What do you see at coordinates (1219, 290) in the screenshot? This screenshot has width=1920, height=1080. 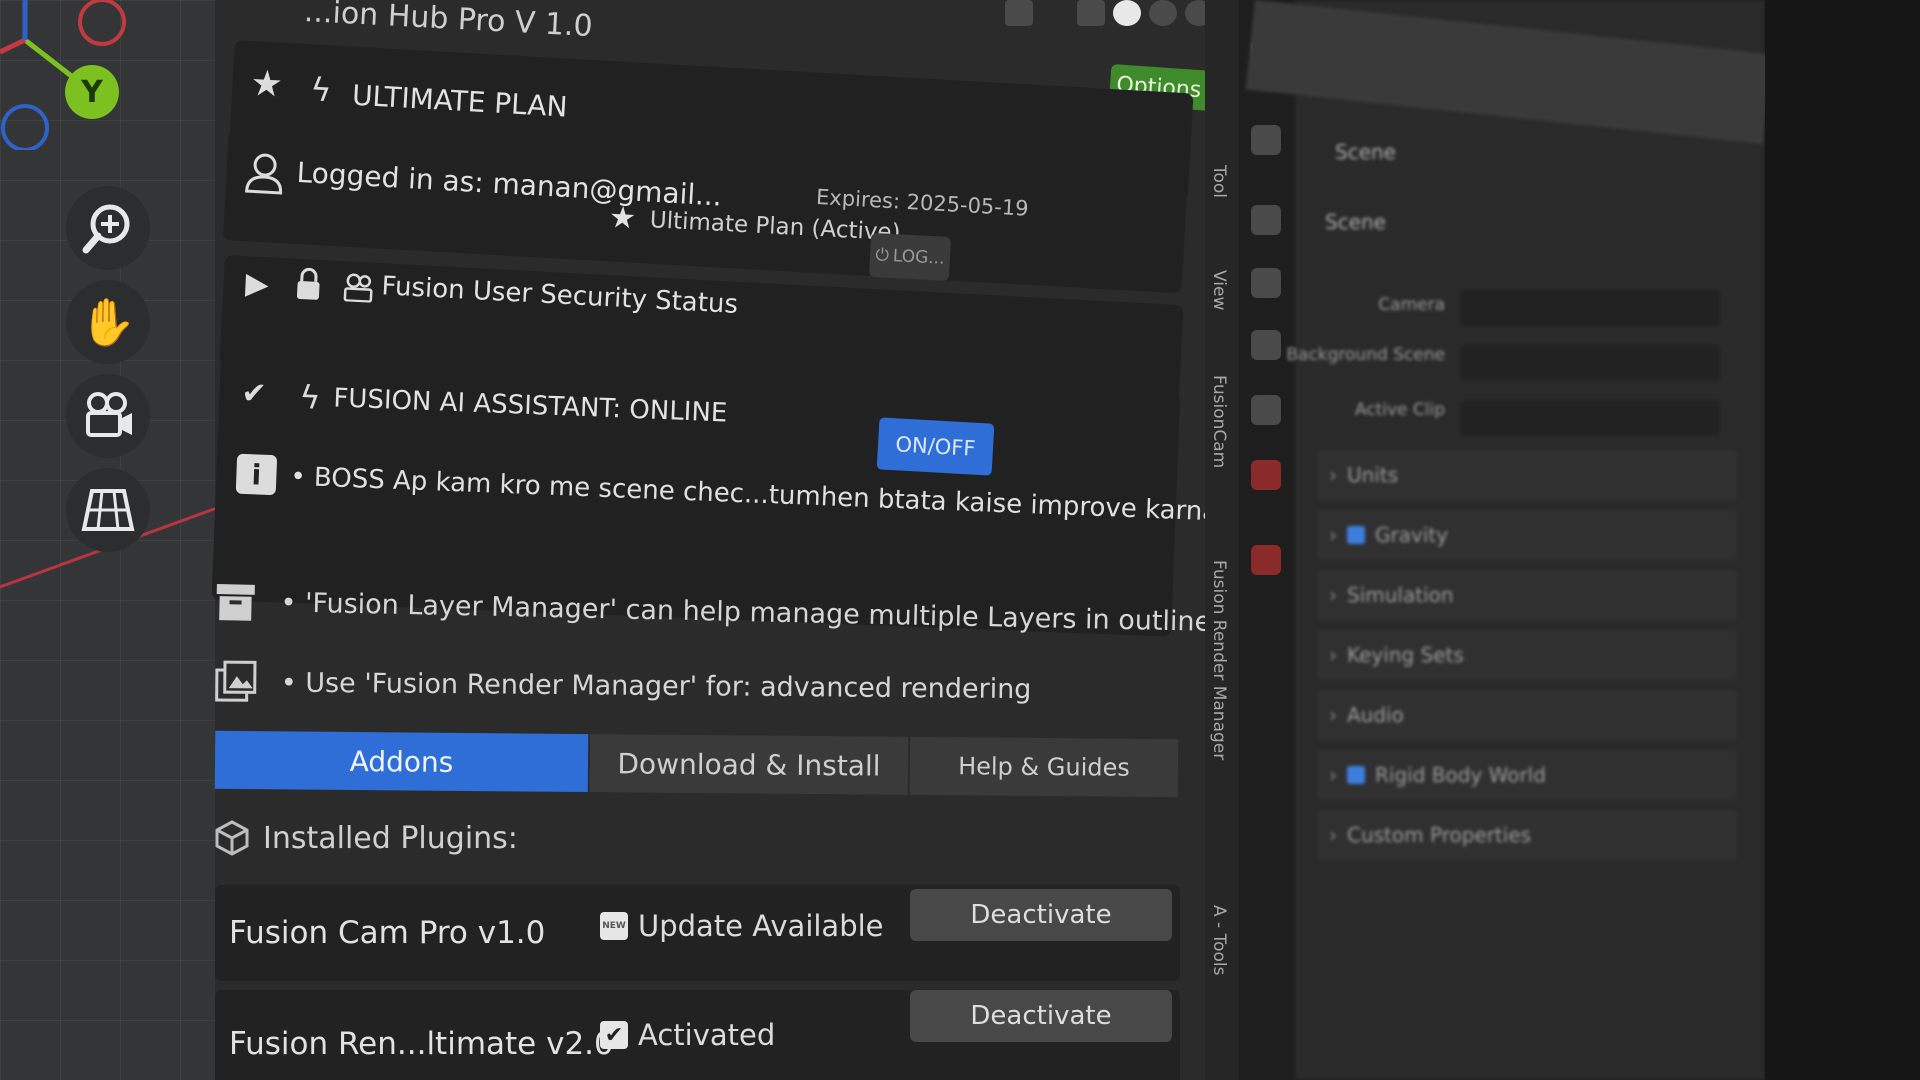 I see `vtab-view: View` at bounding box center [1219, 290].